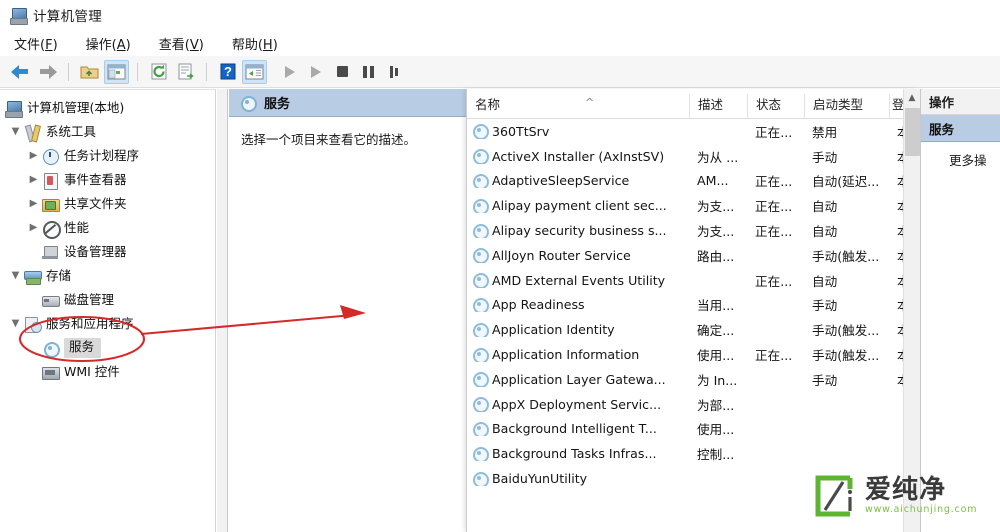 Image resolution: width=1000 pixels, height=532 pixels. I want to click on actions-pane-subheader: 服务, so click(960, 128).